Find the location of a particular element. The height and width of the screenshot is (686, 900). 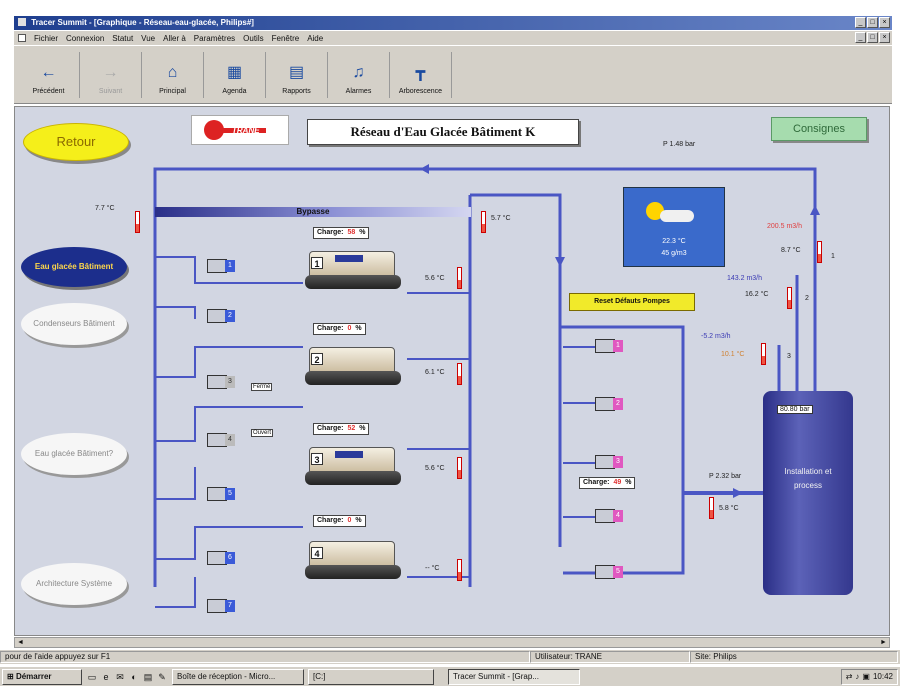

consignes-button: Consignes is located at coordinates (819, 129).